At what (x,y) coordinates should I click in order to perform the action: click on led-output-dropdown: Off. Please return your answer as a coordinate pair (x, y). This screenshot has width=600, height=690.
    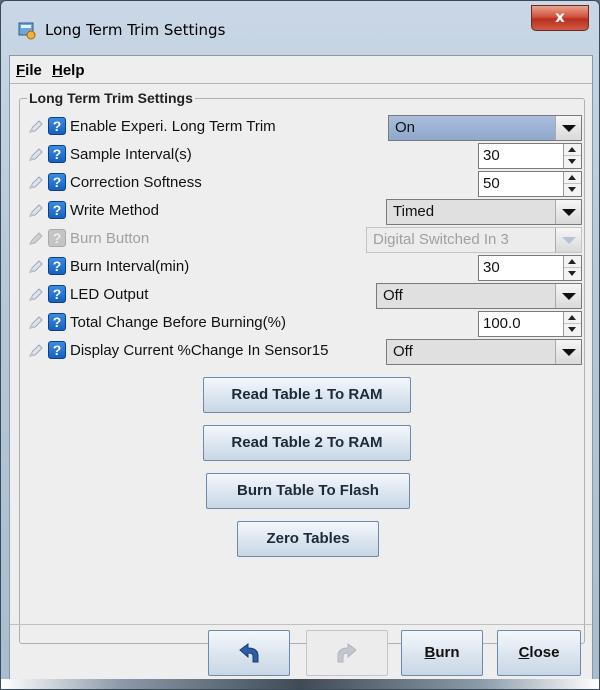
    Looking at the image, I should click on (479, 296).